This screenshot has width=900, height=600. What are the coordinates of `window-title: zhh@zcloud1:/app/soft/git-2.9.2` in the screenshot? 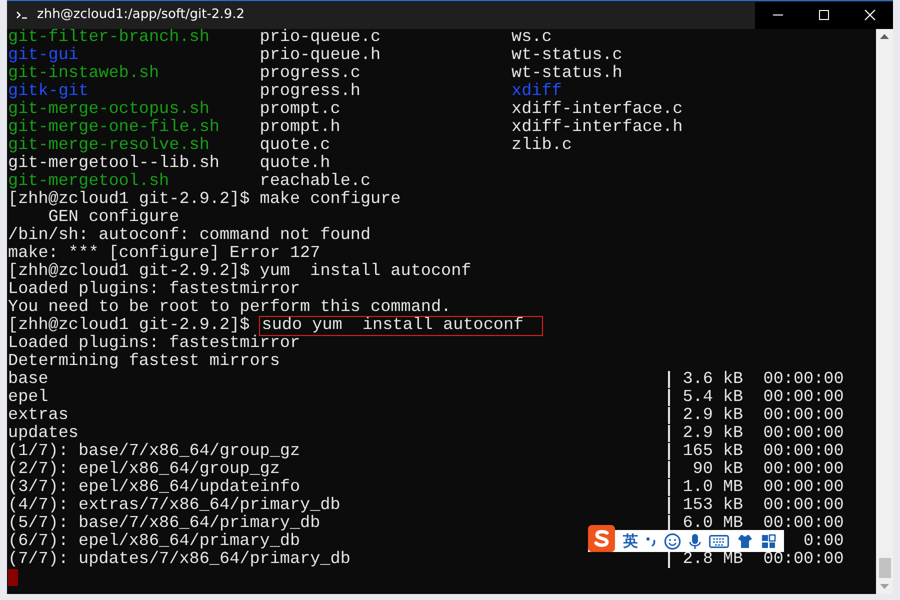 It's located at (140, 15).